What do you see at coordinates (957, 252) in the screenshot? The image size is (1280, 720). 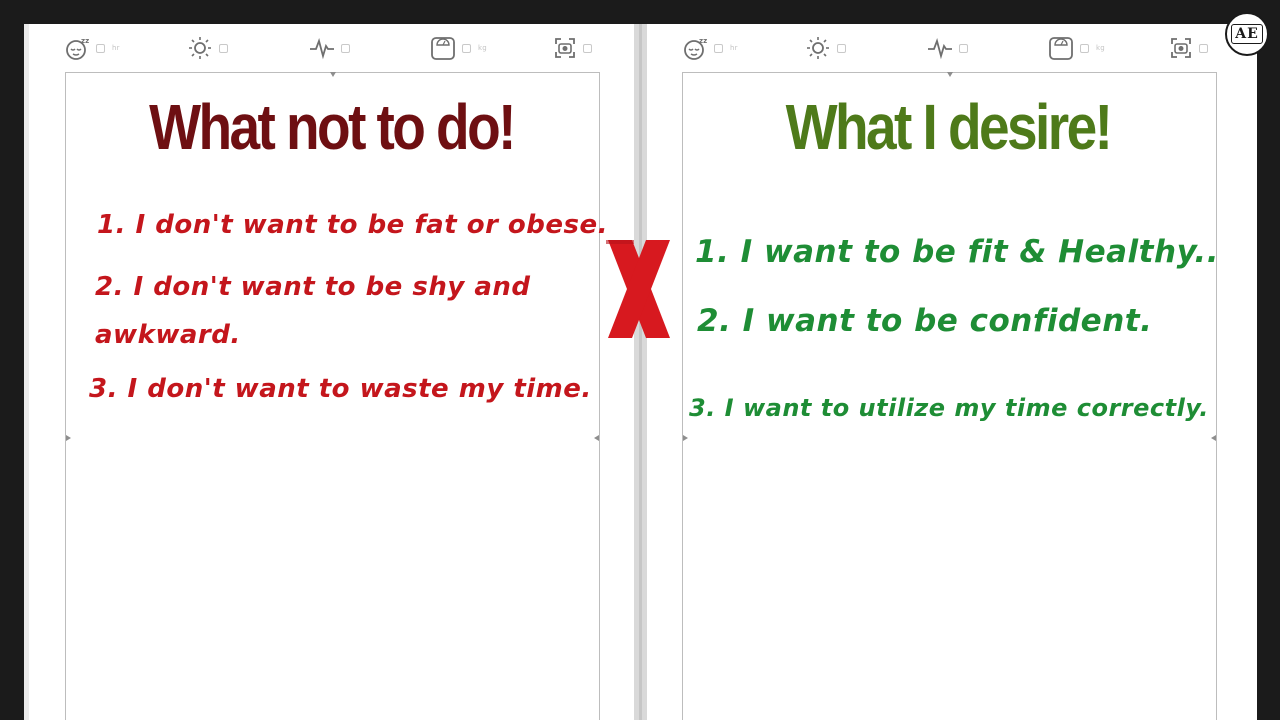 I see `right-item-1: 1. I want to be fit & Healthy..` at bounding box center [957, 252].